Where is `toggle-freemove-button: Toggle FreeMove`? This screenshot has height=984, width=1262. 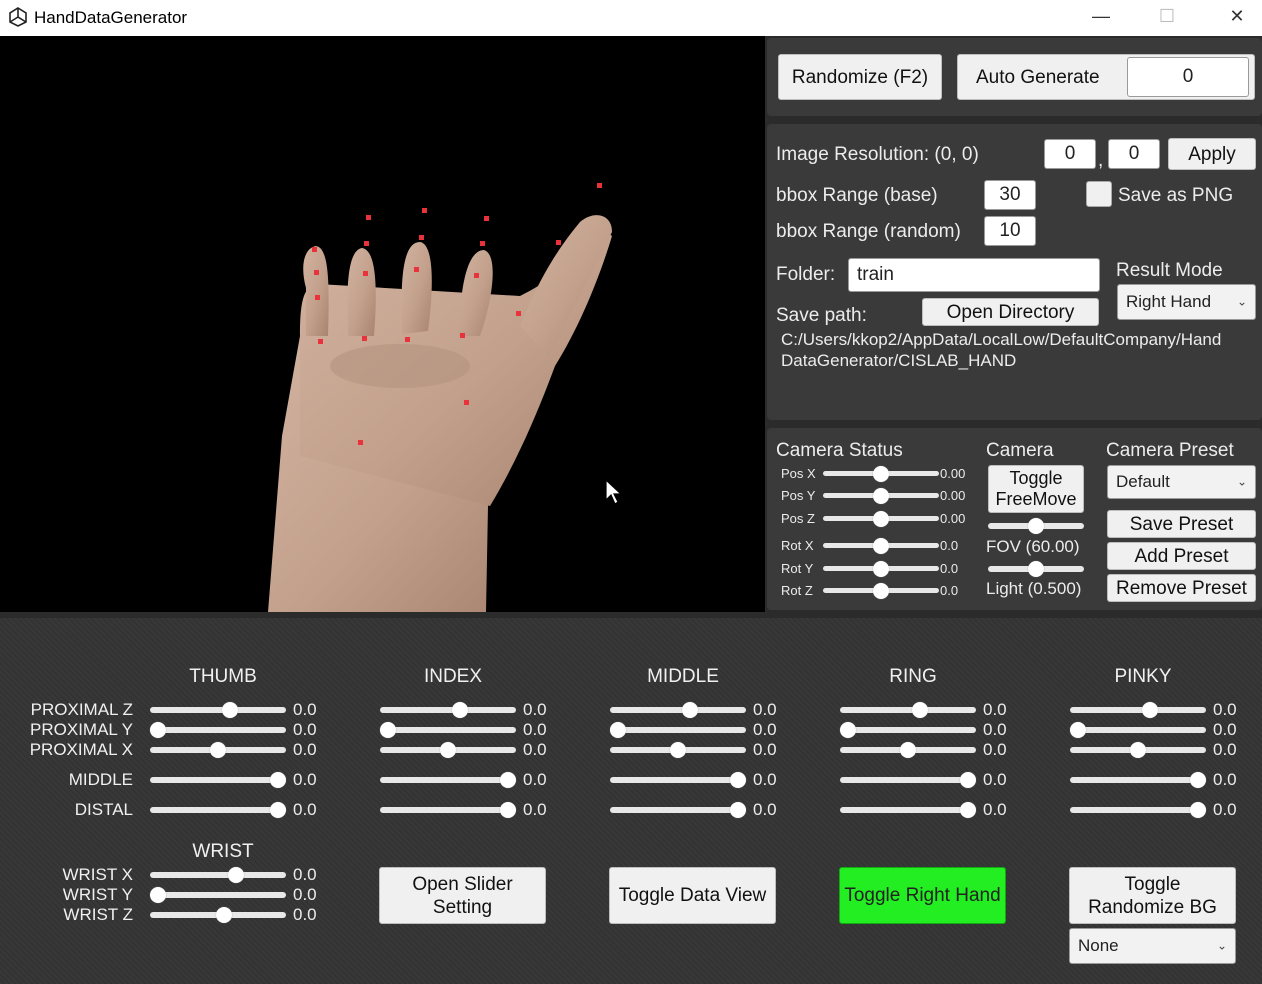
toggle-freemove-button: Toggle FreeMove is located at coordinates (1036, 489).